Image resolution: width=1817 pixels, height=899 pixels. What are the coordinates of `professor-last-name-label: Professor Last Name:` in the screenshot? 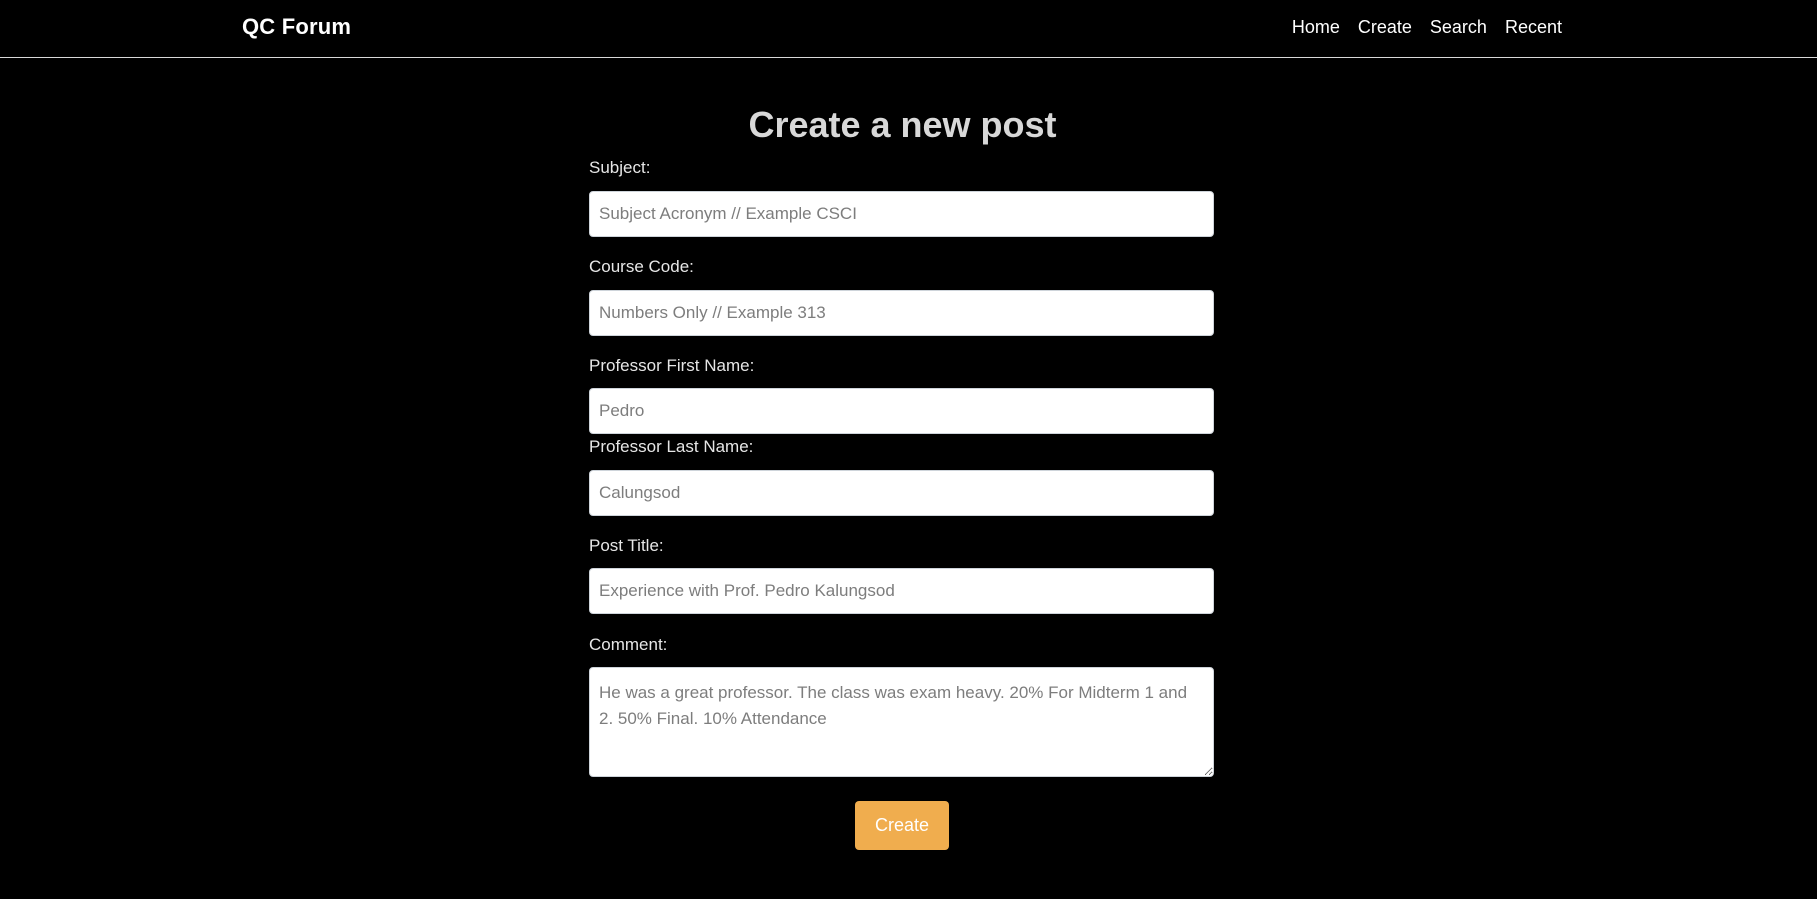 It's located at (671, 446).